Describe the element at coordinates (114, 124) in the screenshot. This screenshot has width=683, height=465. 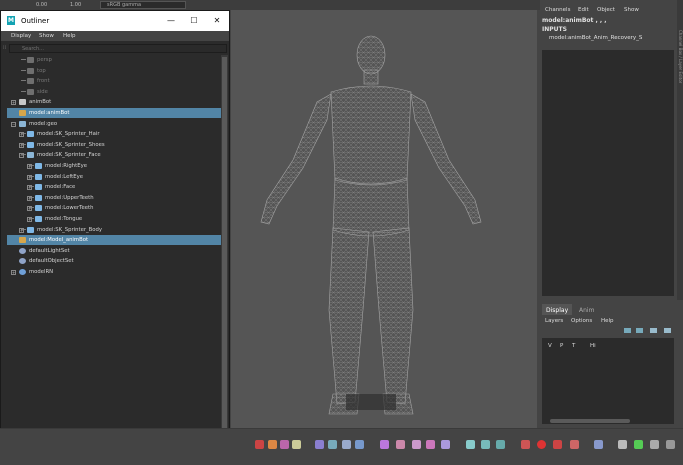
I see `outliner-item: − model:geo` at that location.